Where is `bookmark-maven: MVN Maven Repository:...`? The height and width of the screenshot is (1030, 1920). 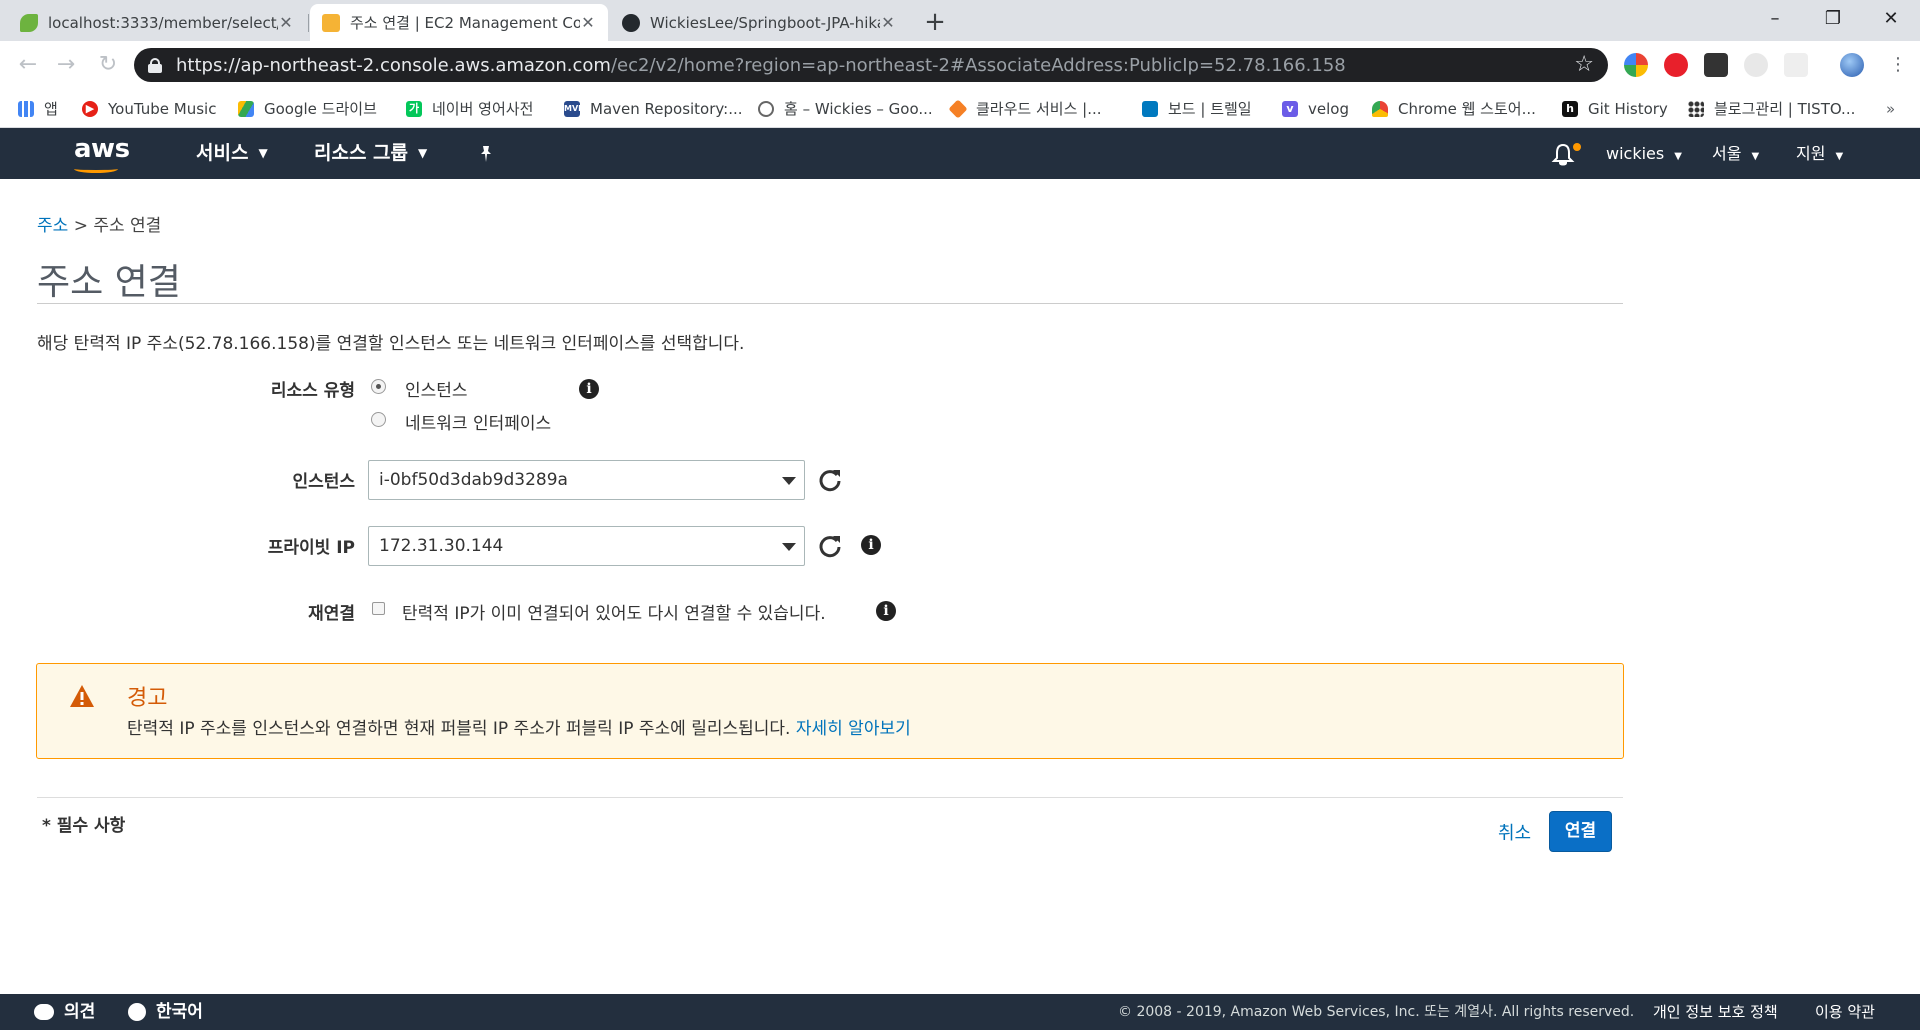
bookmark-maven: MVN Maven Repository:... is located at coordinates (653, 108).